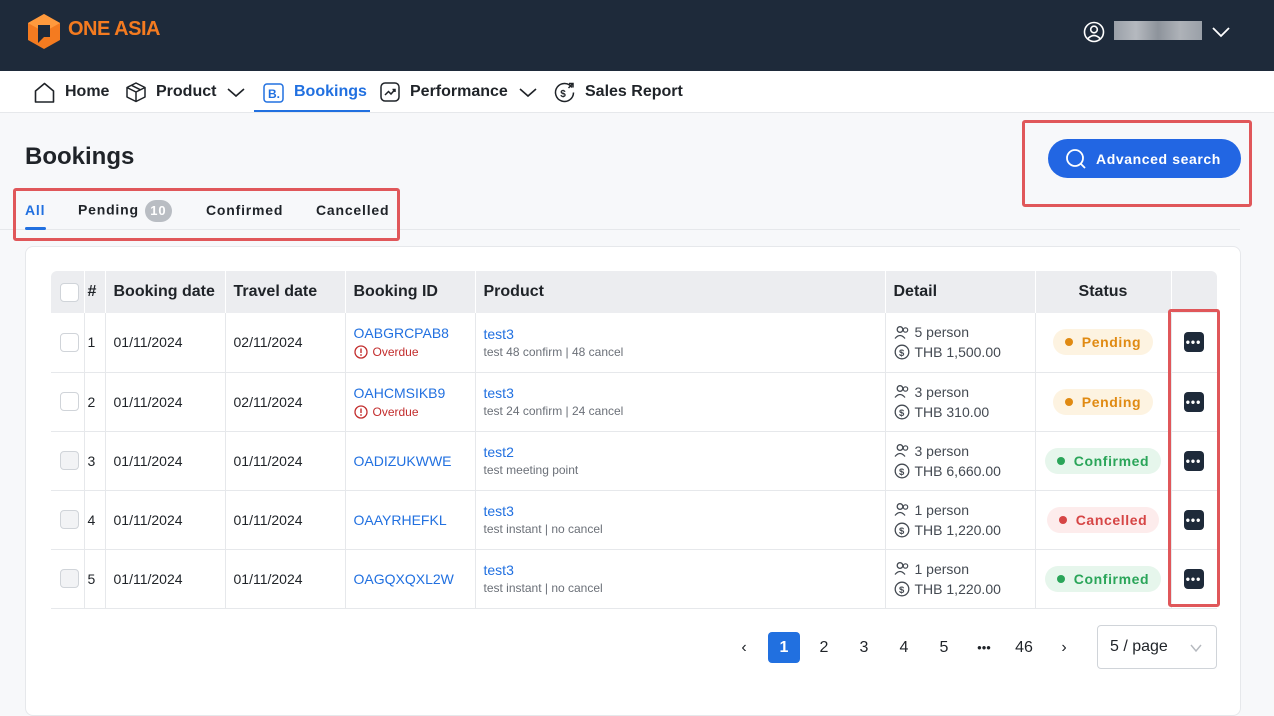 This screenshot has height=716, width=1274. Describe the element at coordinates (1103, 292) in the screenshot. I see `column-header: Status` at that location.